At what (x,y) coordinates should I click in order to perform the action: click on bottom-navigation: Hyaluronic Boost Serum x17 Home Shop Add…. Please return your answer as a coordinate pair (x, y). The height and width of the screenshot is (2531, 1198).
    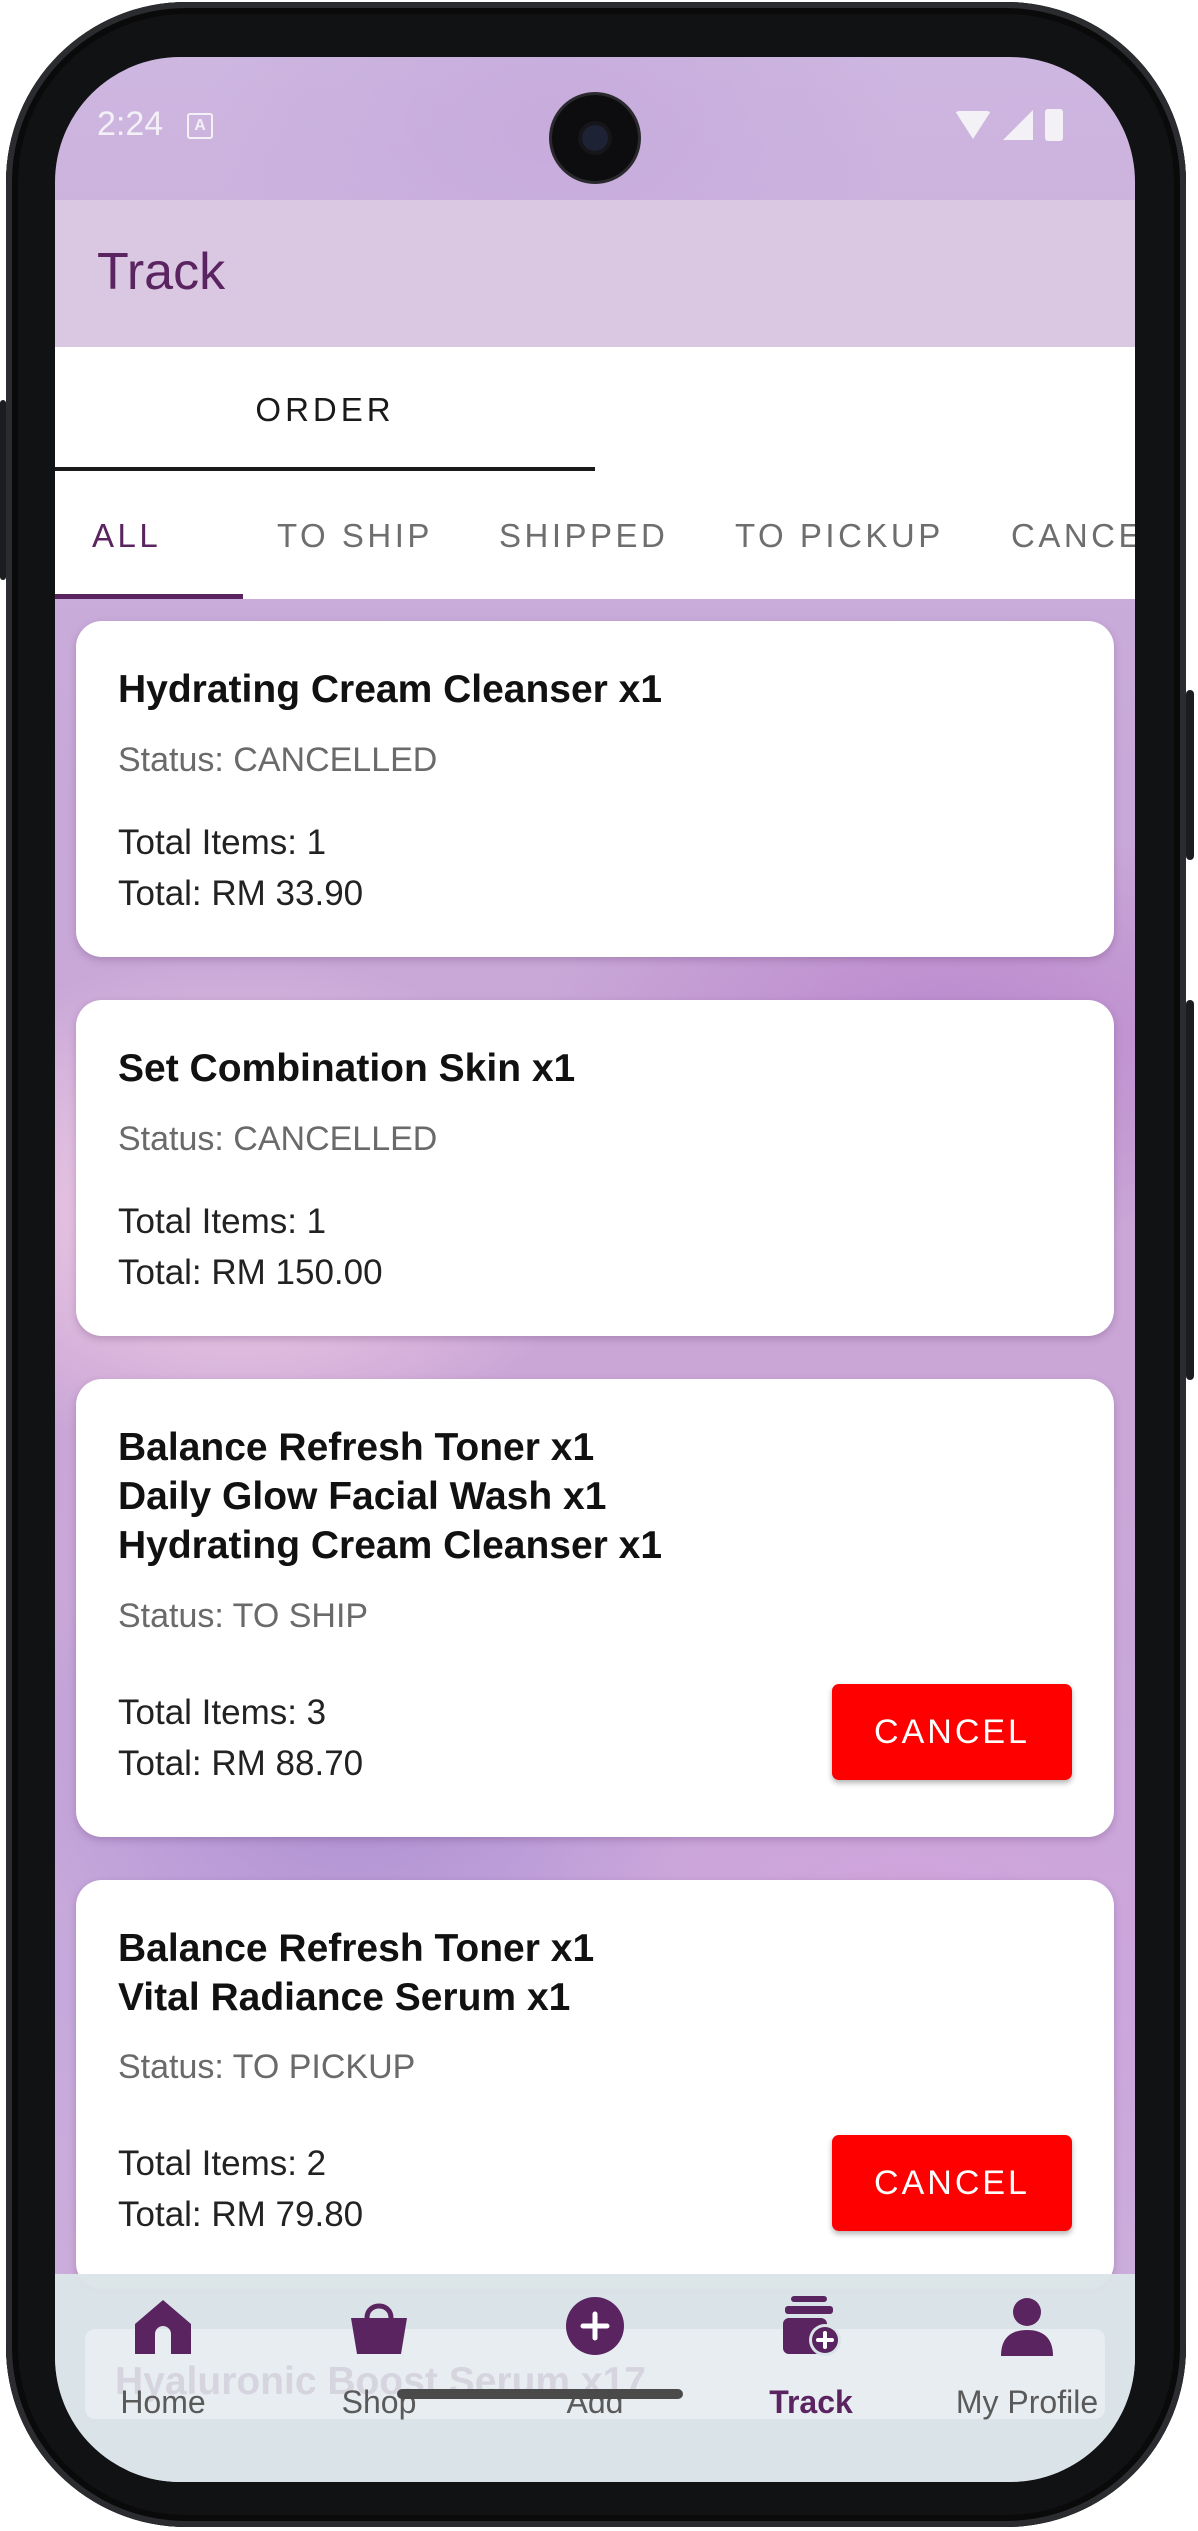
    Looking at the image, I should click on (595, 2378).